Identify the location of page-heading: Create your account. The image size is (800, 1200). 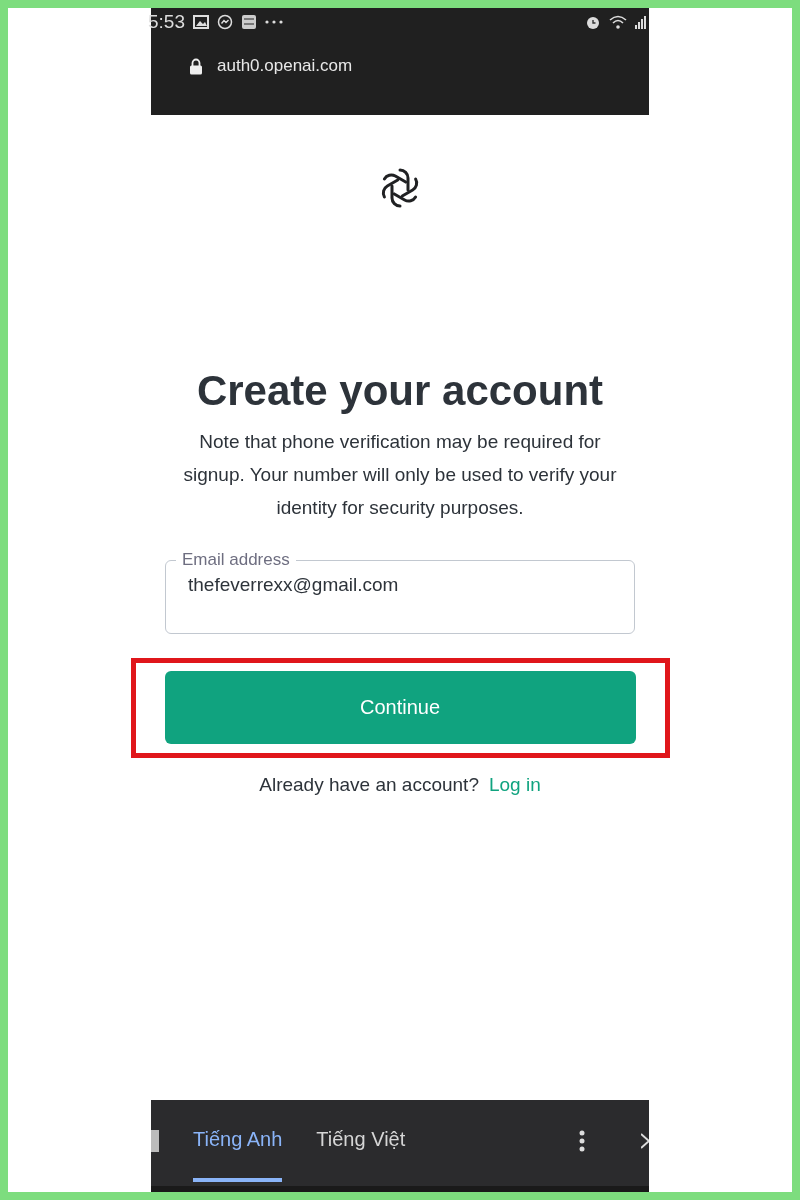
(400, 391).